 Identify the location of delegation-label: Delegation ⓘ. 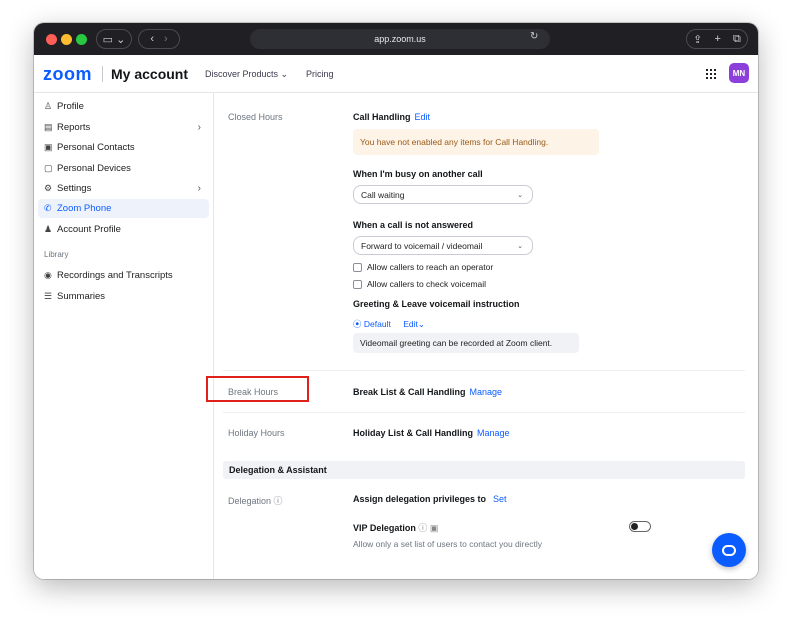
(255, 501).